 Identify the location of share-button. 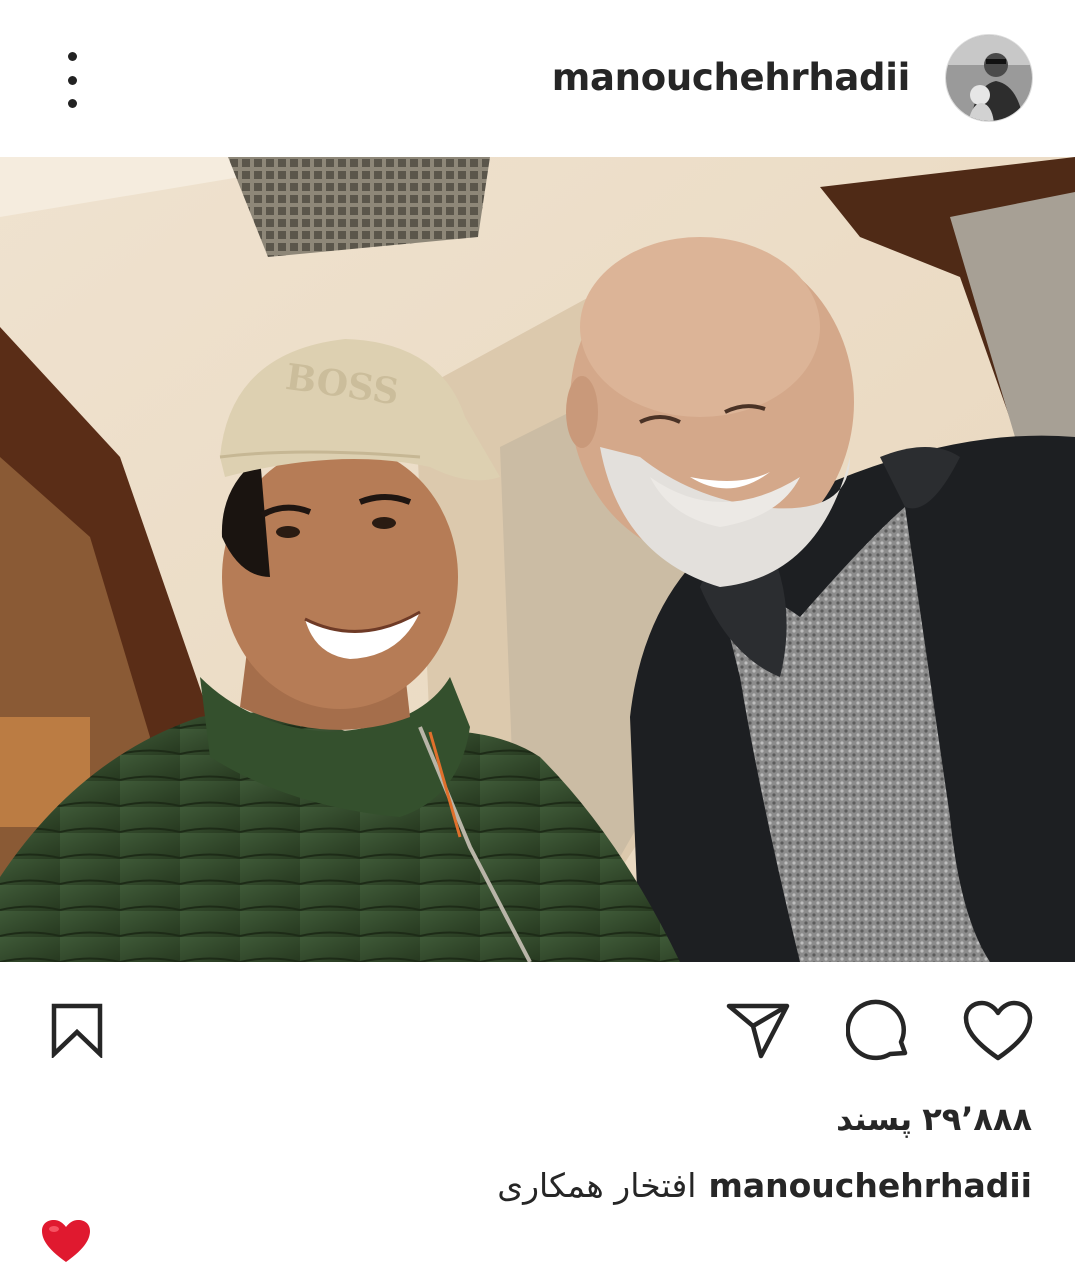
(758, 1030).